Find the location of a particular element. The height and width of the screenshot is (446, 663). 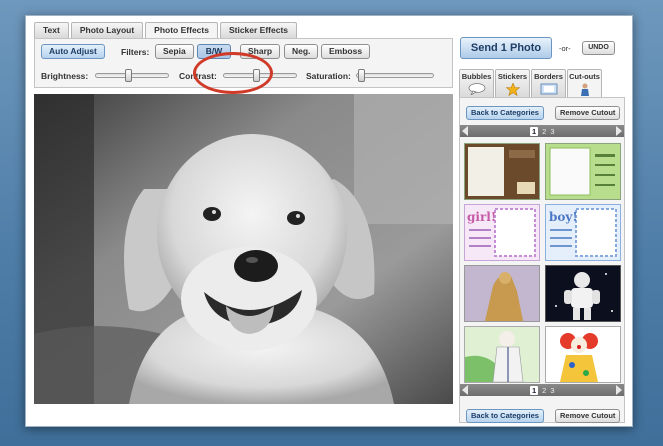

tab-sticker-effects: Sticker Effects is located at coordinates (258, 30).